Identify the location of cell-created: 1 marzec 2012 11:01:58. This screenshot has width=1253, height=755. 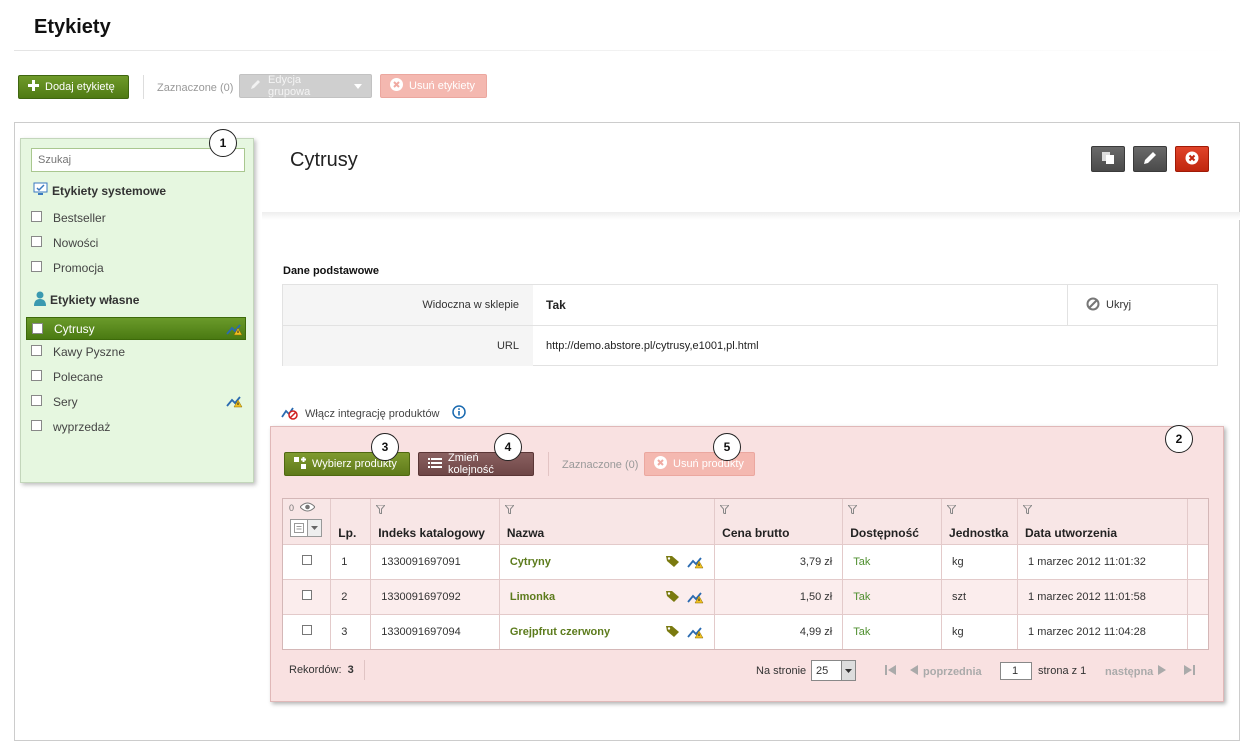
(1102, 596).